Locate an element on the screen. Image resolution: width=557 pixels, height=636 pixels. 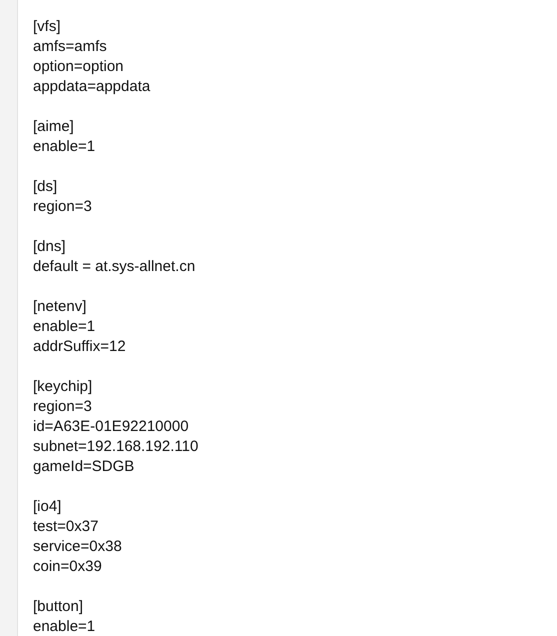
config-line: id=A63E-01E92210000 is located at coordinates (111, 427).